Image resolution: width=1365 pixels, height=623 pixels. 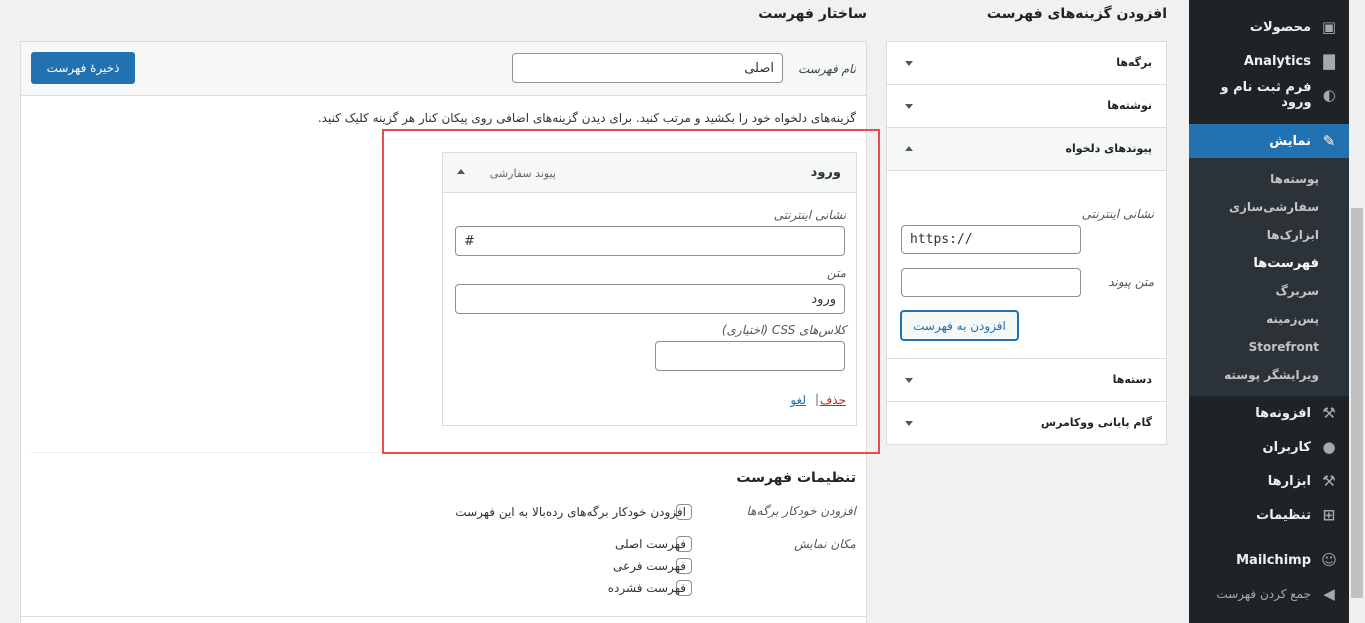 I want to click on plugin-icon: ⚒, so click(x=1329, y=413).